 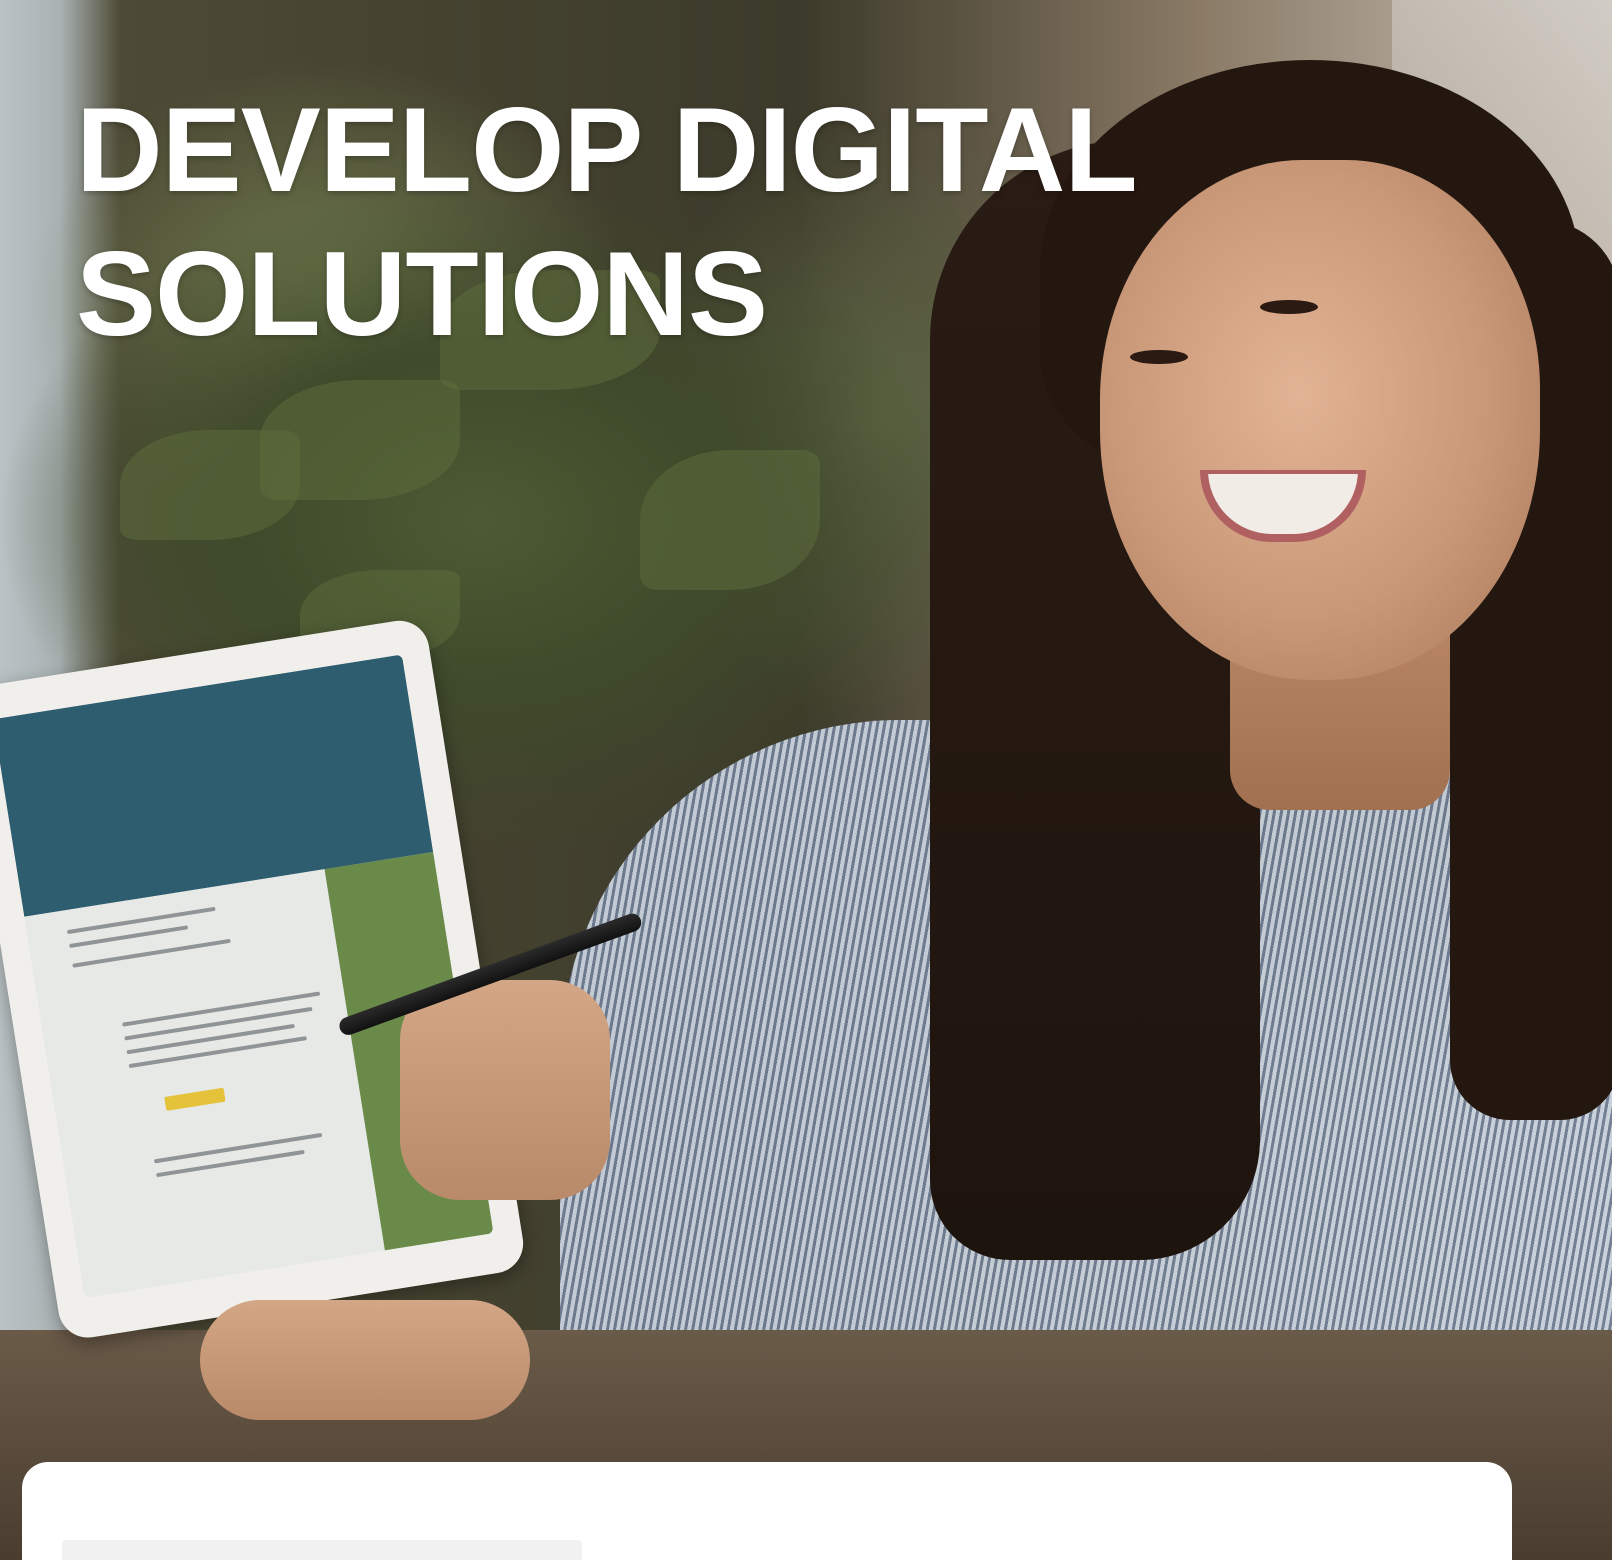 What do you see at coordinates (505, 1090) in the screenshot?
I see `hand-holding-pen` at bounding box center [505, 1090].